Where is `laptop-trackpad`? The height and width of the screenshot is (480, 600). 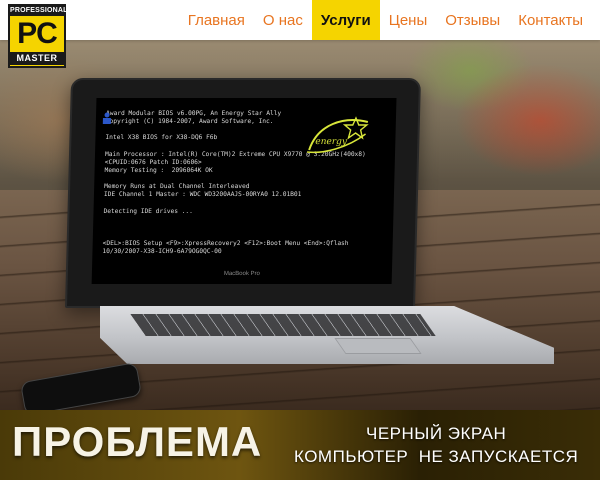 laptop-trackpad is located at coordinates (378, 346).